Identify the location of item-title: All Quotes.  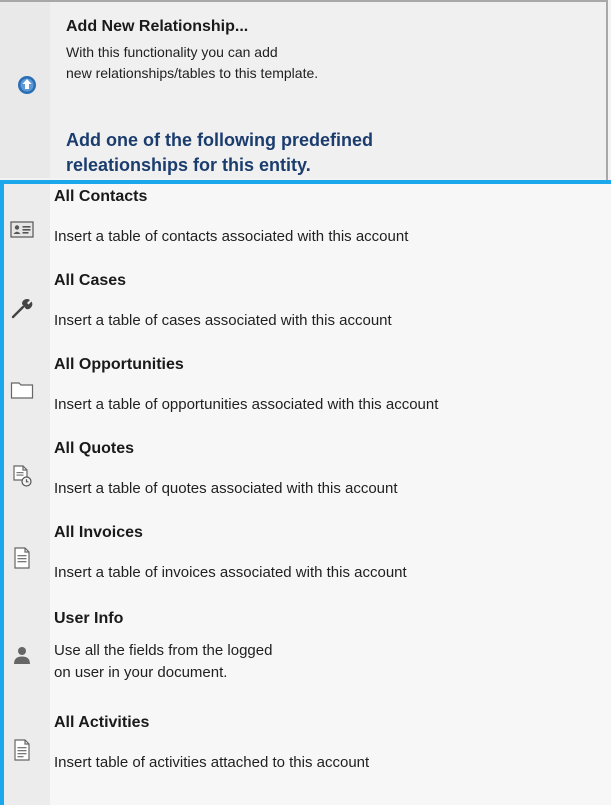
(94, 448).